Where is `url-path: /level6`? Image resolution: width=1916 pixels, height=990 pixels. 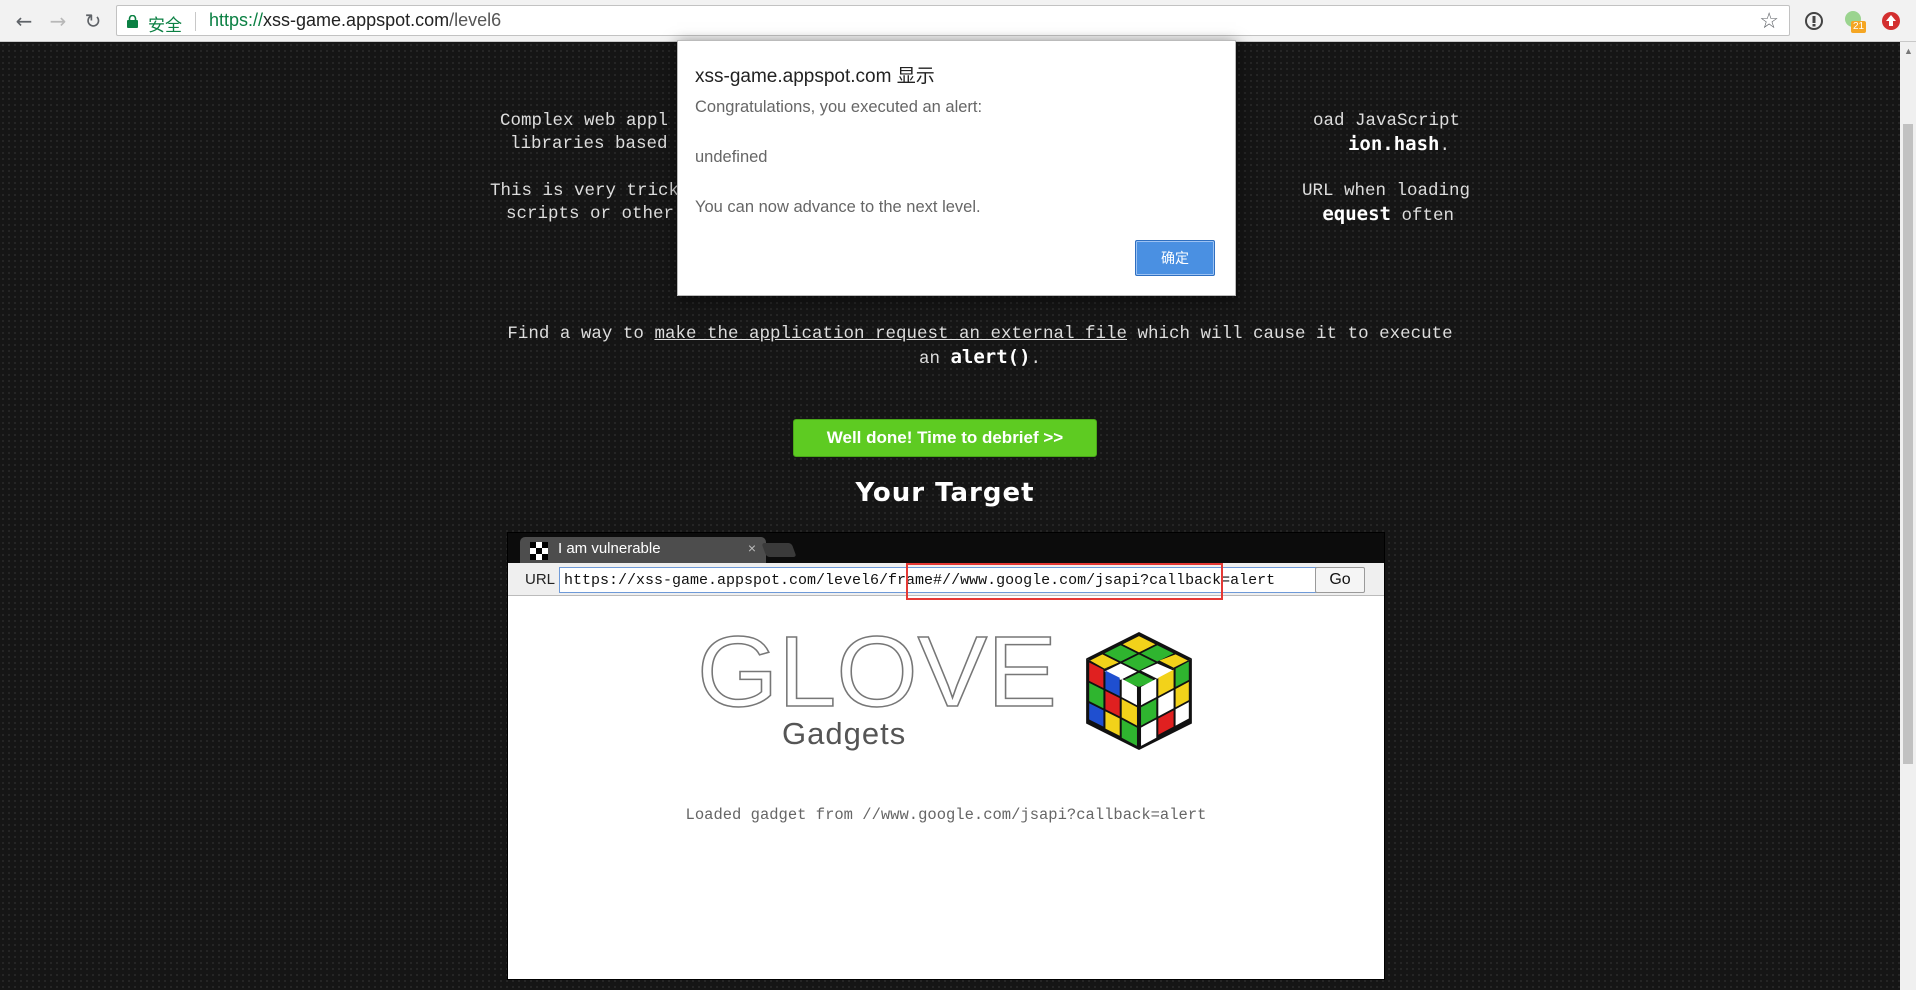 url-path: /level6 is located at coordinates (475, 20).